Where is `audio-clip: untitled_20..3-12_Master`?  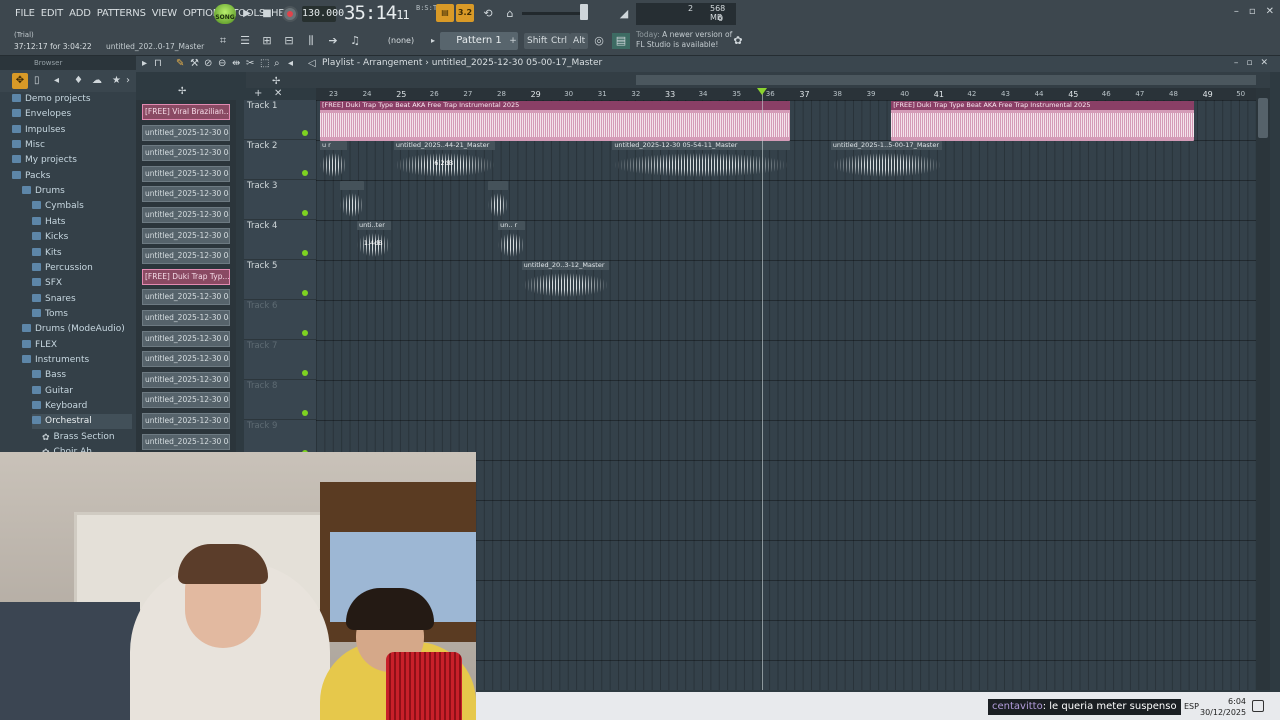 audio-clip: untitled_20..3-12_Master is located at coordinates (565, 281).